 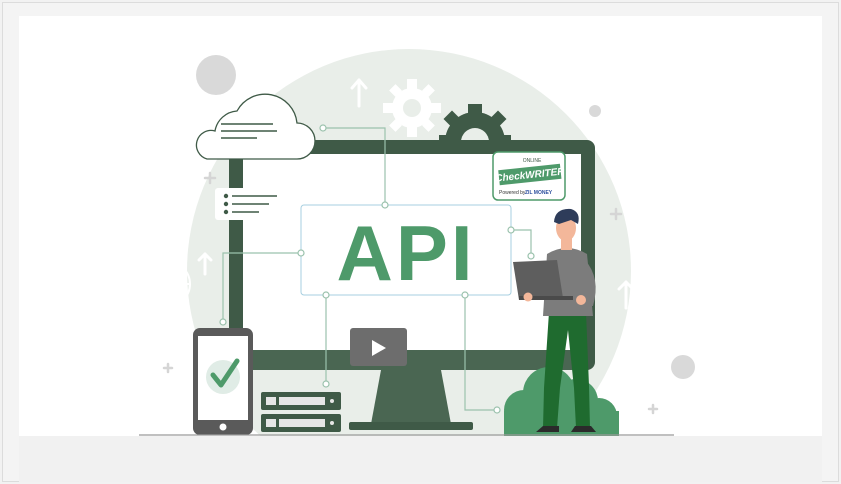 What do you see at coordinates (223, 381) in the screenshot?
I see `phone-icon` at bounding box center [223, 381].